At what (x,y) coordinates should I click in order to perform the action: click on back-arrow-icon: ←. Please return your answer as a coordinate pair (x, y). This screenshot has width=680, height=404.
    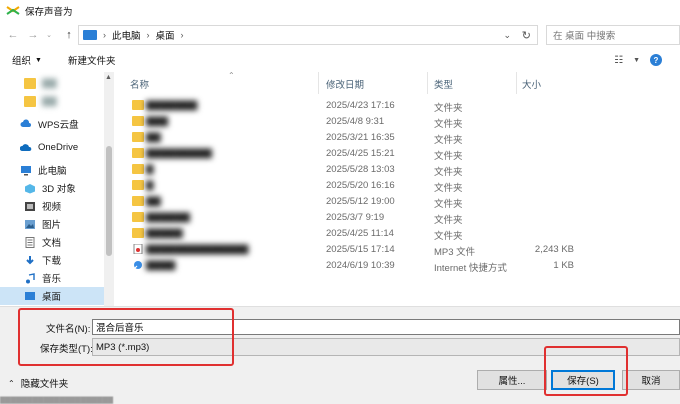
    Looking at the image, I should click on (13, 35).